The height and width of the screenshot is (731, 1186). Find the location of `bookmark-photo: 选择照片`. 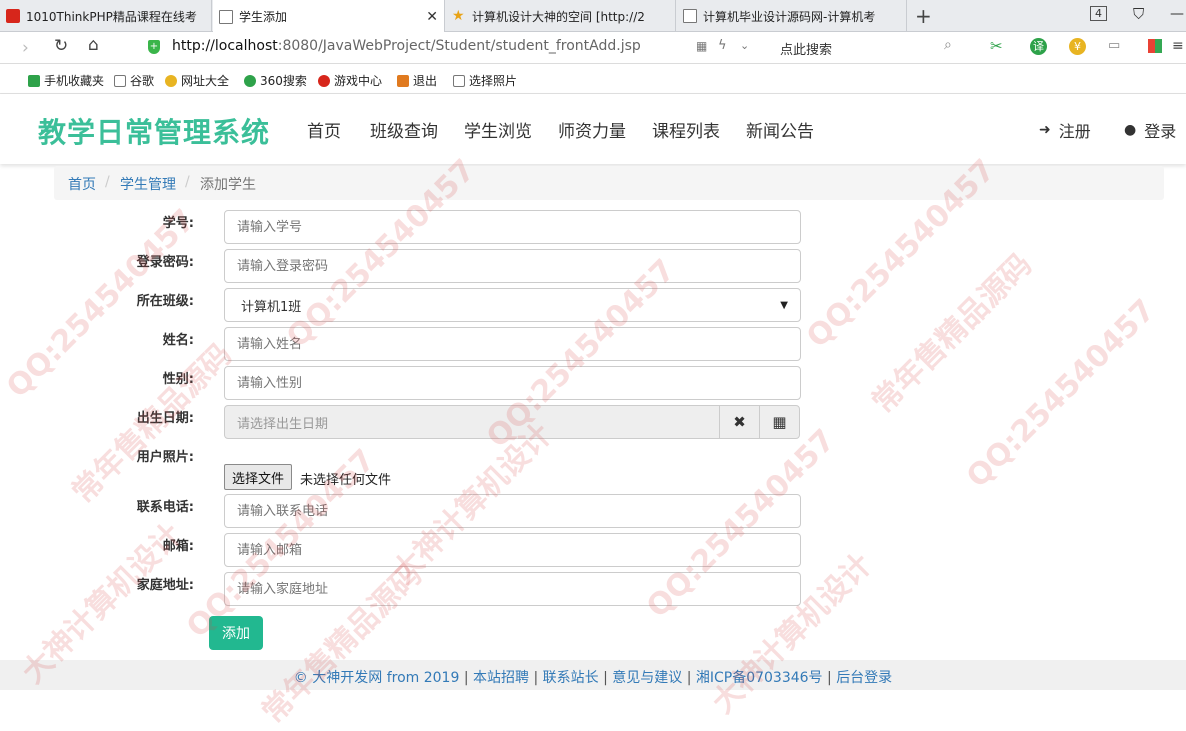

bookmark-photo: 选择照片 is located at coordinates (485, 80).